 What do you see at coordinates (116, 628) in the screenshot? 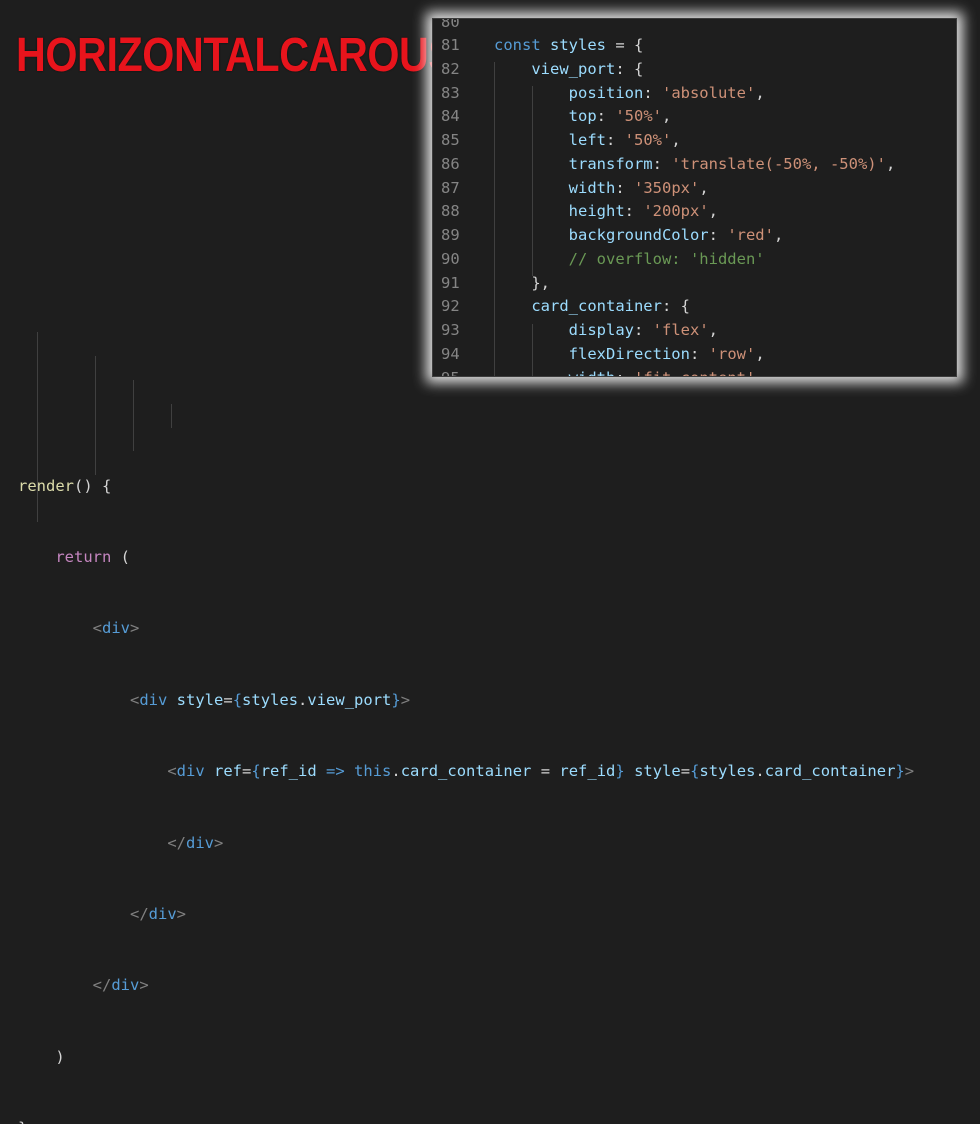
I see `code-line: <div>` at bounding box center [116, 628].